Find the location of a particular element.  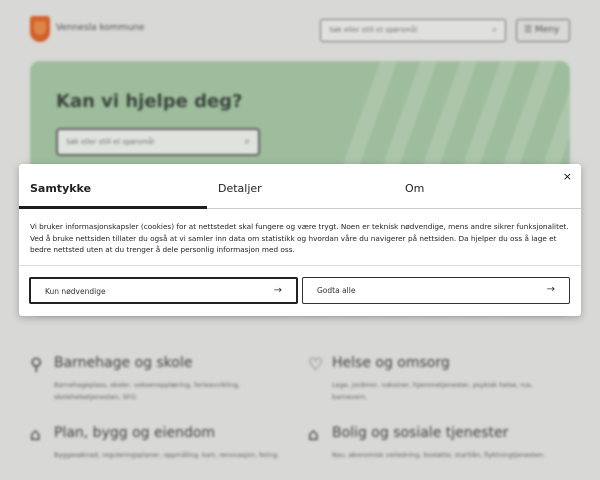

tab-detaljer: Detaljer is located at coordinates (240, 188).